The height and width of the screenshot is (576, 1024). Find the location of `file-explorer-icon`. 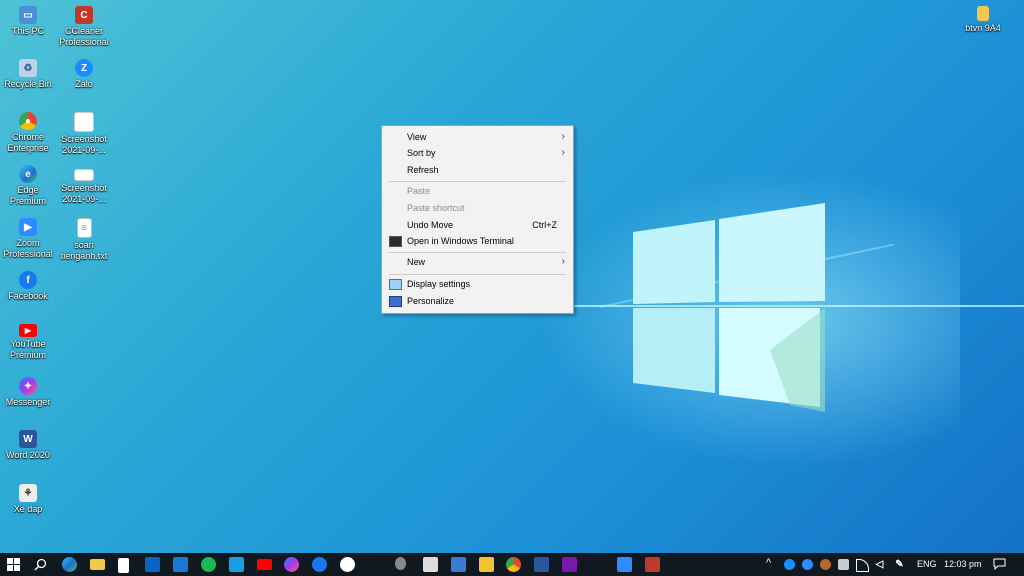

file-explorer-icon is located at coordinates (97, 564).